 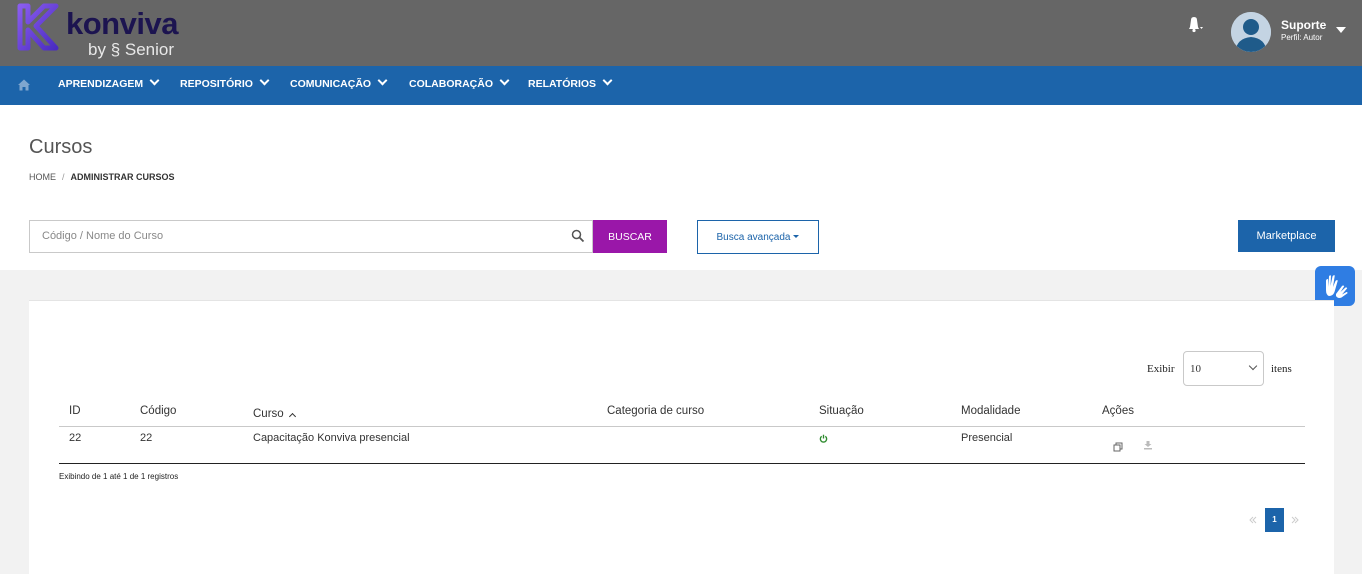 I want to click on search-icon, so click(x=578, y=236).